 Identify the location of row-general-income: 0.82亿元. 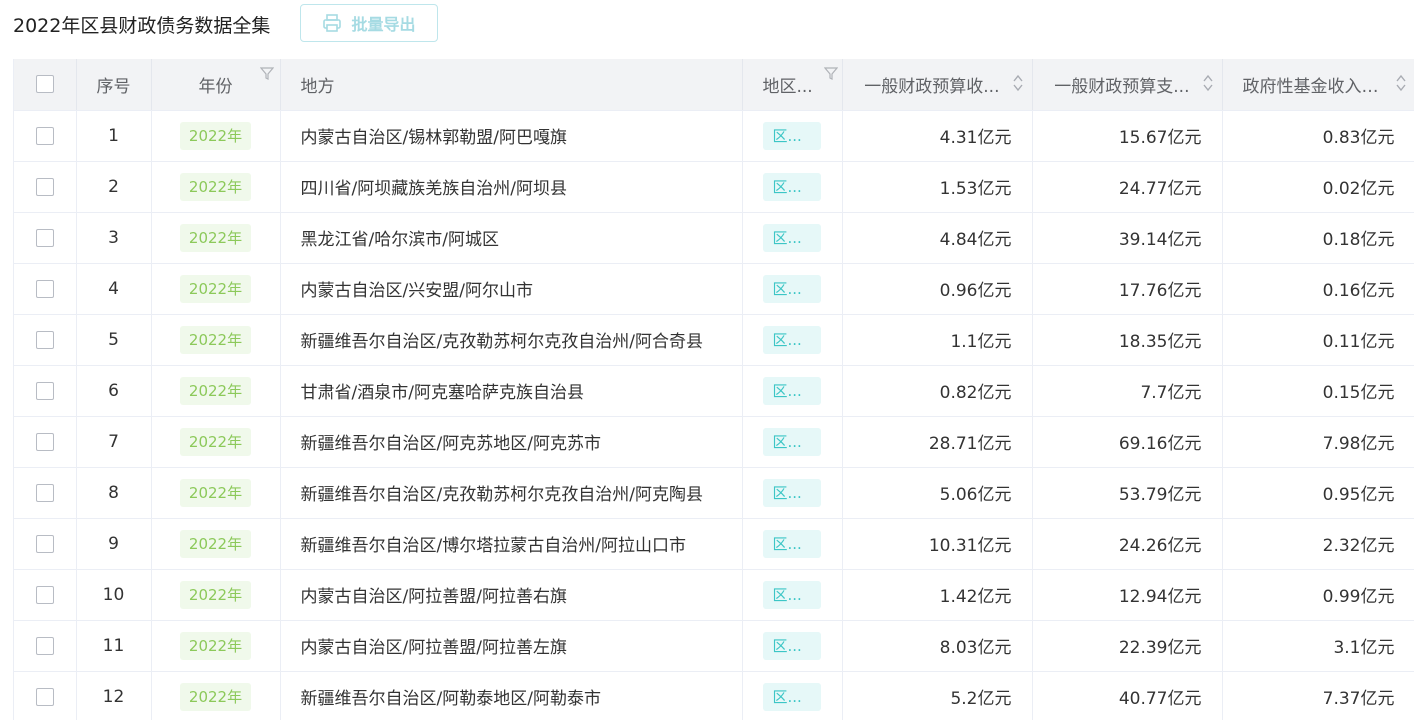
(937, 391).